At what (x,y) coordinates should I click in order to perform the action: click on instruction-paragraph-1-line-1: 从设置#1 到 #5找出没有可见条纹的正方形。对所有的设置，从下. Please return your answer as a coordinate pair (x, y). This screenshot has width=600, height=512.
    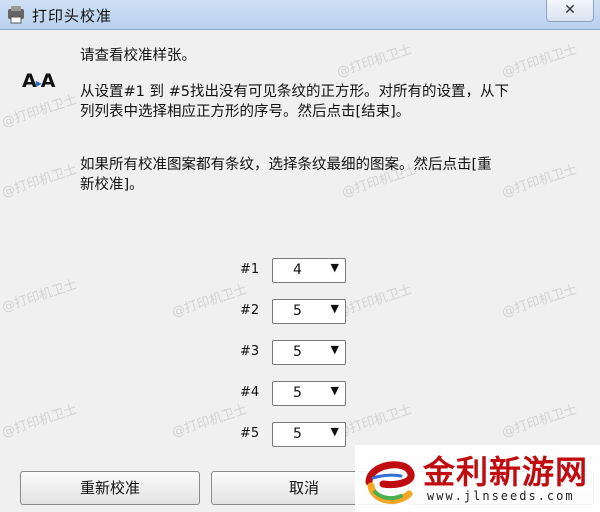
    Looking at the image, I should click on (294, 92).